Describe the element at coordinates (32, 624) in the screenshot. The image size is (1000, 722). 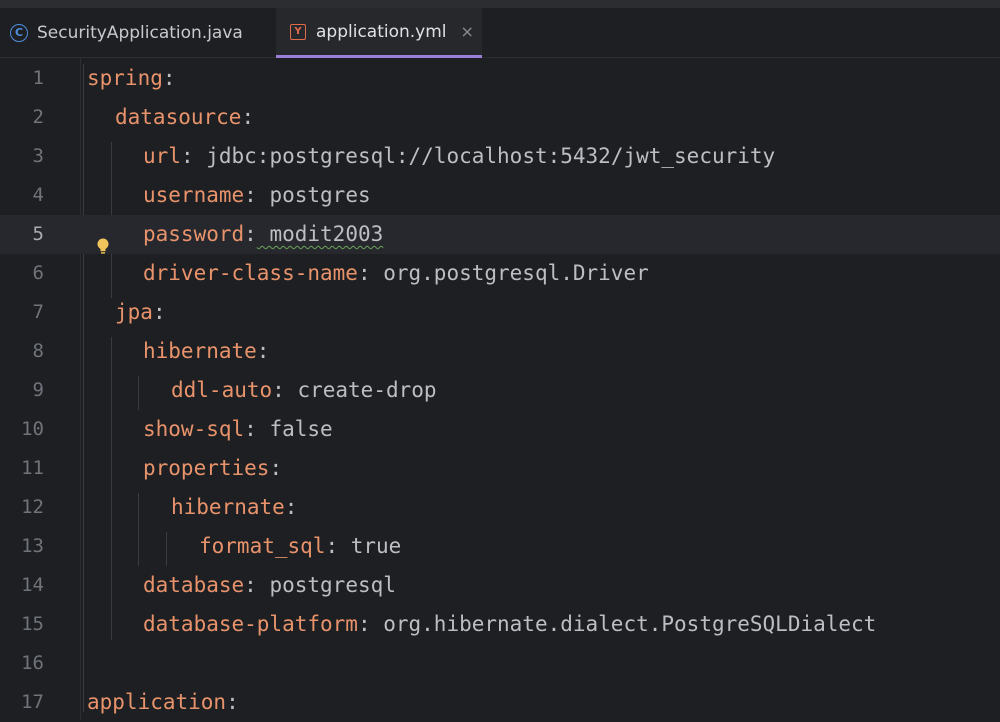
I see `line-number: 15` at that location.